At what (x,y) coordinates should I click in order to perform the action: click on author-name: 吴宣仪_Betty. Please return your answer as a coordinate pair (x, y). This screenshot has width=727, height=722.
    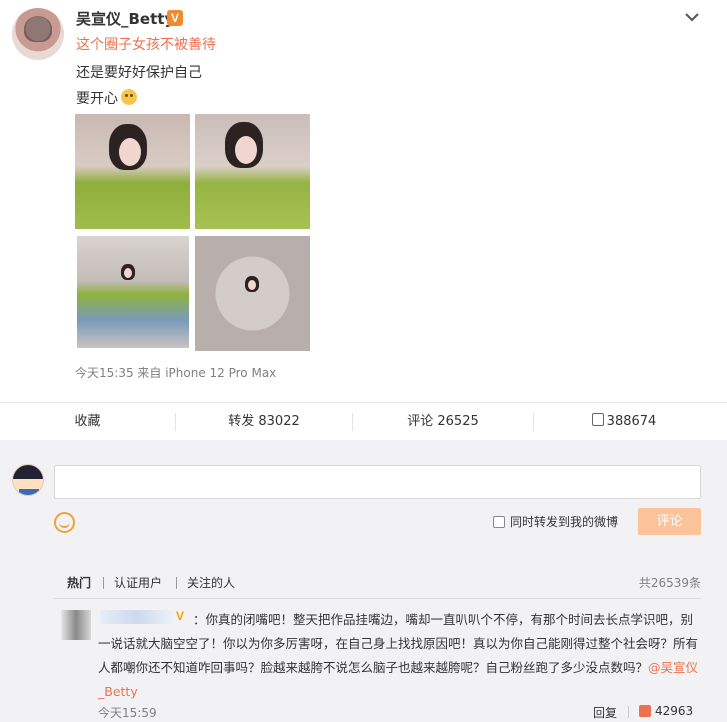
    Looking at the image, I should click on (125, 18).